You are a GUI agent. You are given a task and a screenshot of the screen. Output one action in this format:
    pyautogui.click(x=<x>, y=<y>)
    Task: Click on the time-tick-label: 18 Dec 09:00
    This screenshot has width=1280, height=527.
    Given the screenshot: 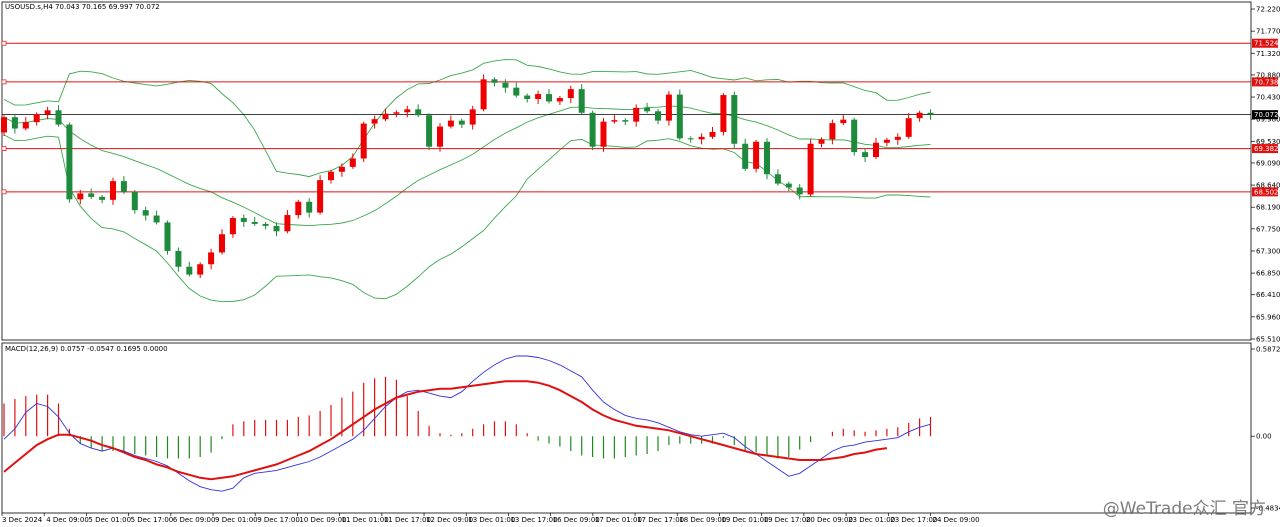 What is the action you would take?
    pyautogui.click(x=702, y=520)
    